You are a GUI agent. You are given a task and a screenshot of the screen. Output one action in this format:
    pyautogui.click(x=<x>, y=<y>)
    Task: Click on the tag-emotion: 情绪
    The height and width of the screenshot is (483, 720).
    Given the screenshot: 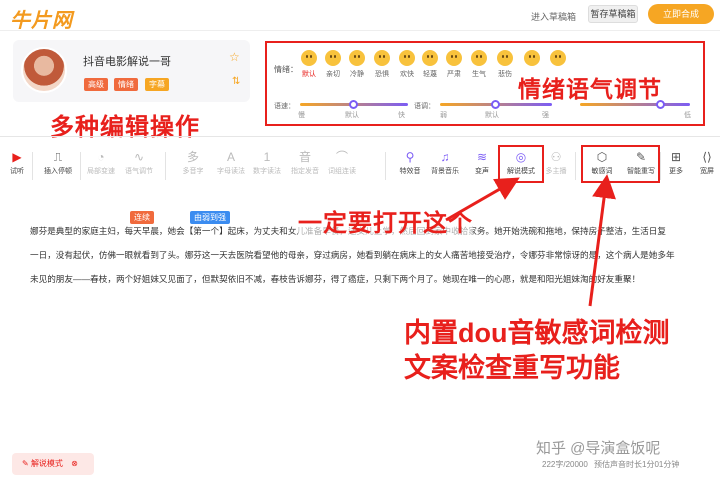 What is the action you would take?
    pyautogui.click(x=126, y=84)
    